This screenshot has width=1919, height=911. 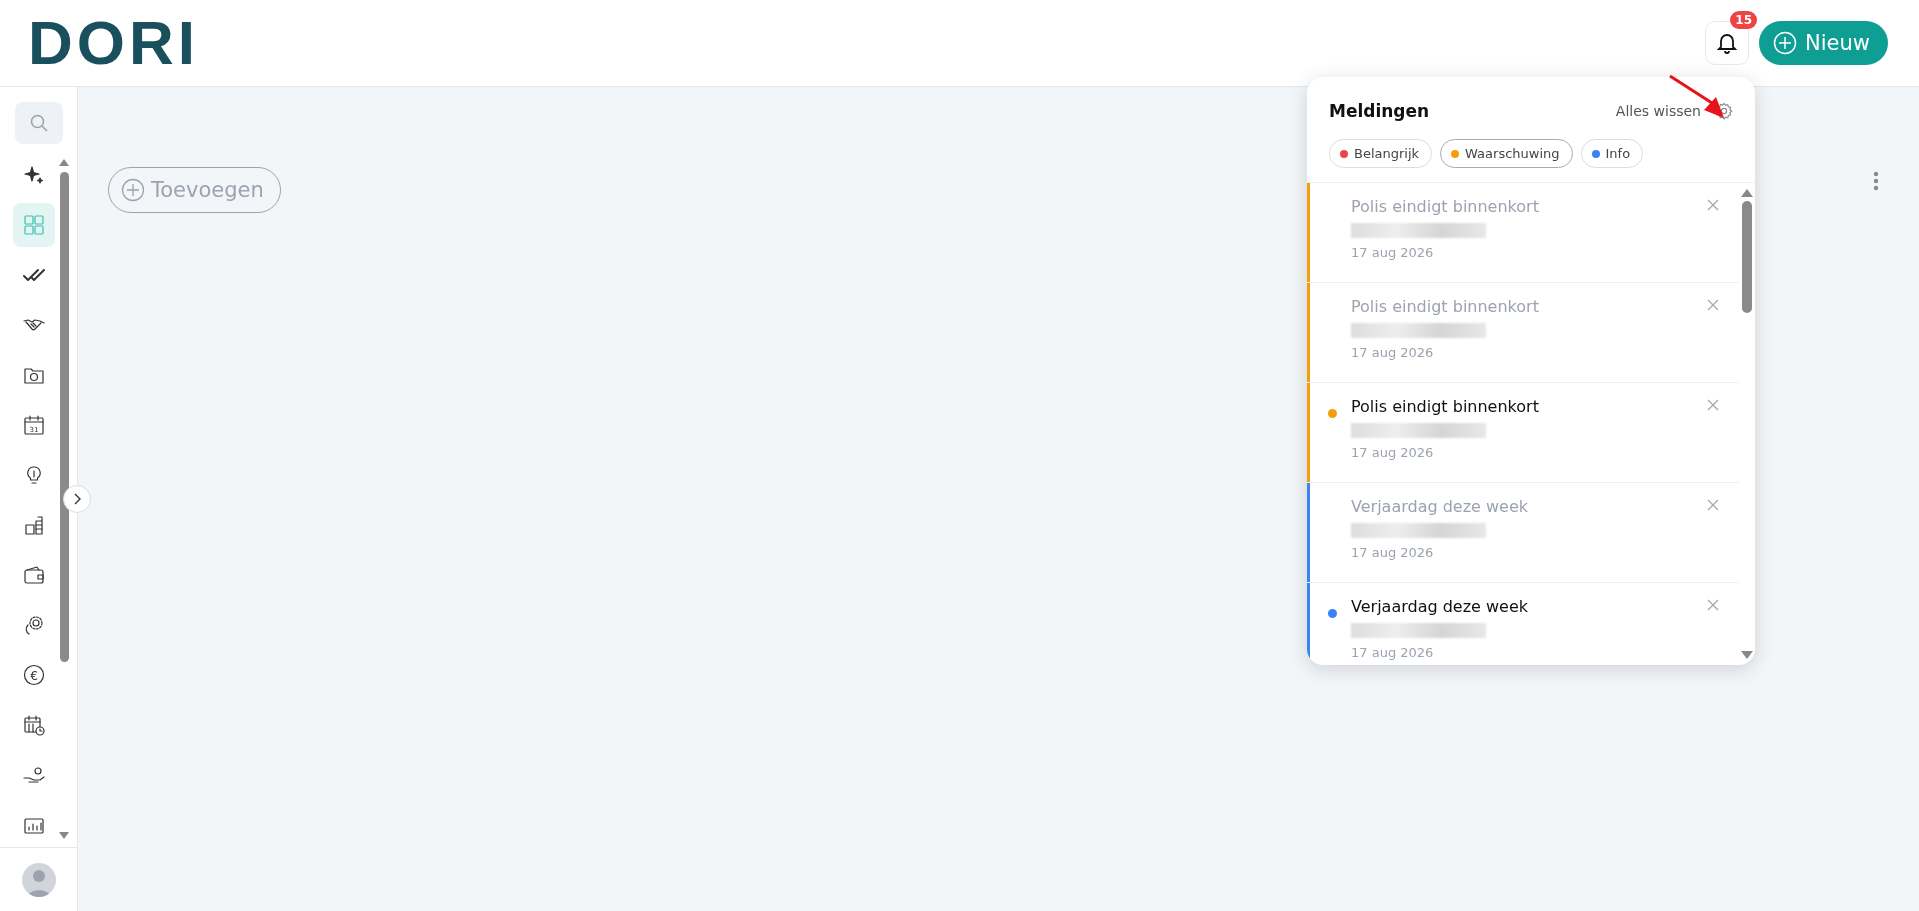 I want to click on calendar-clock-icon, so click(x=33, y=725).